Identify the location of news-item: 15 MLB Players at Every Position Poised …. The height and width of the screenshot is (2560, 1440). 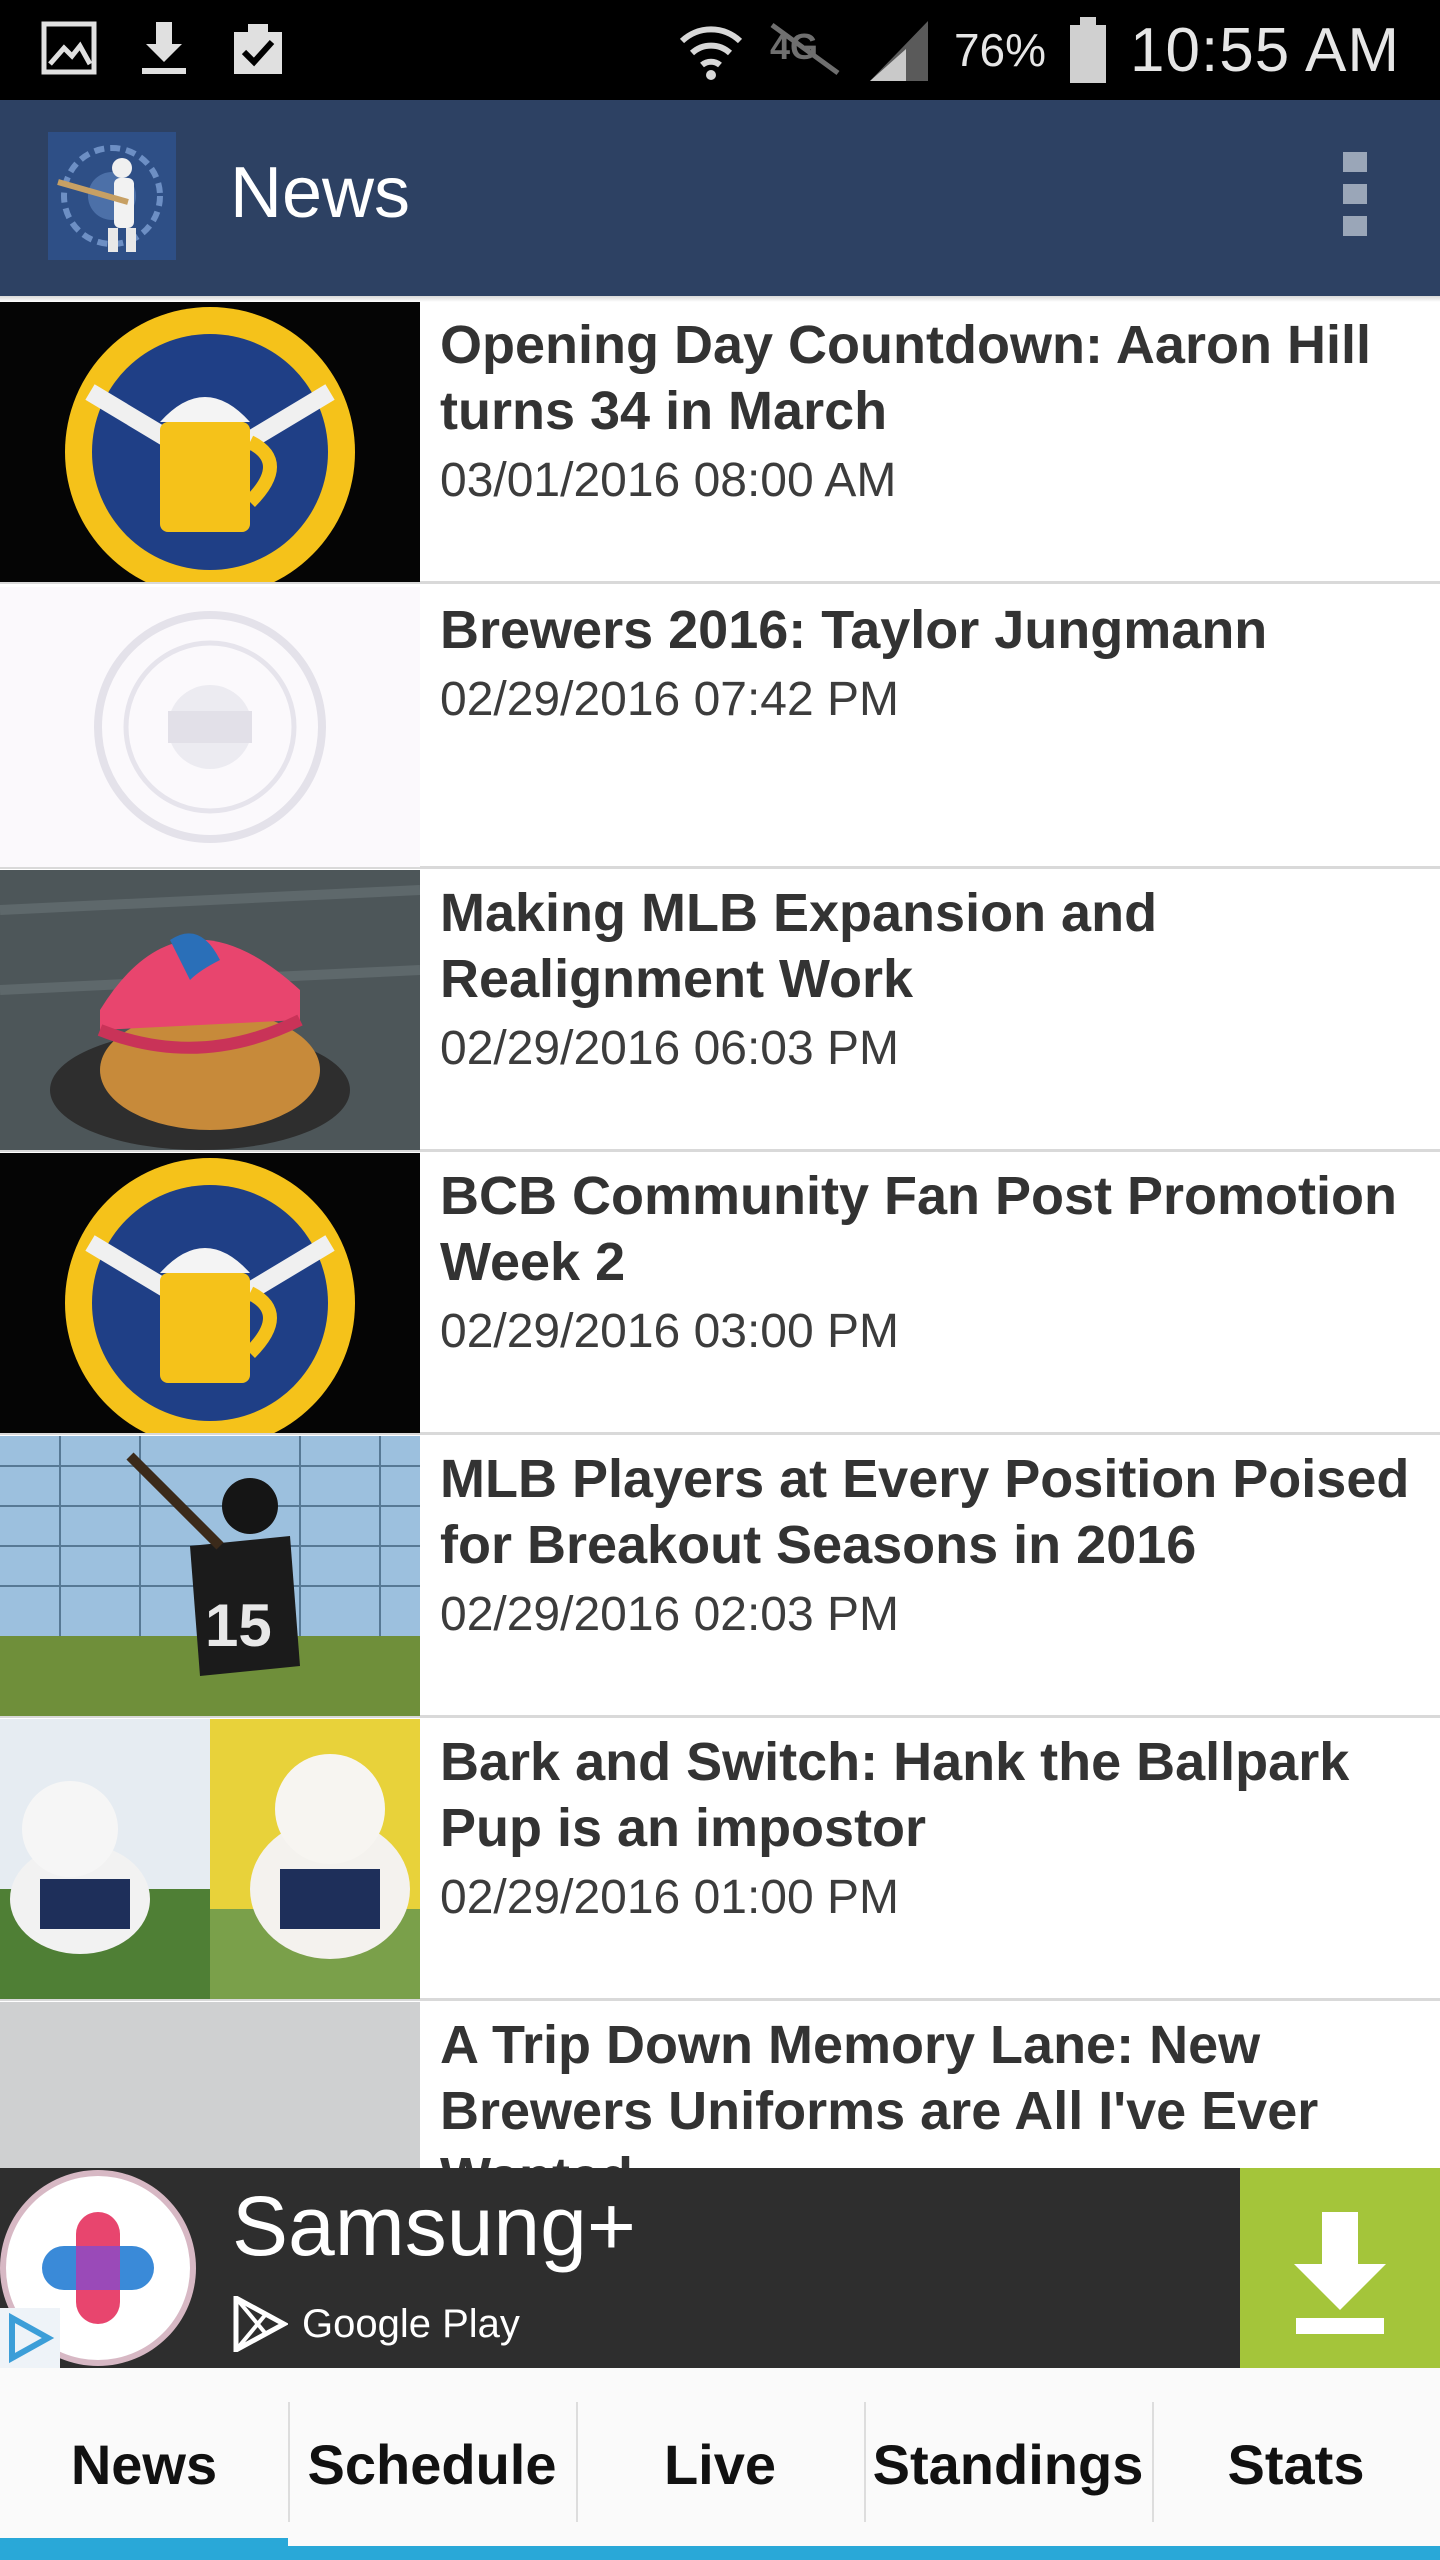
(720, 1577).